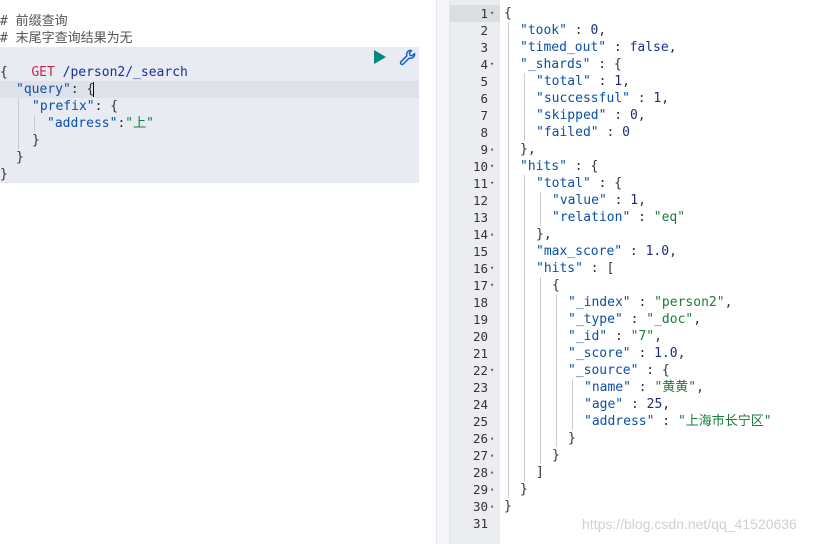 Image resolution: width=837 pixels, height=544 pixels. Describe the element at coordinates (484, 98) in the screenshot. I see `line-number: 6` at that location.